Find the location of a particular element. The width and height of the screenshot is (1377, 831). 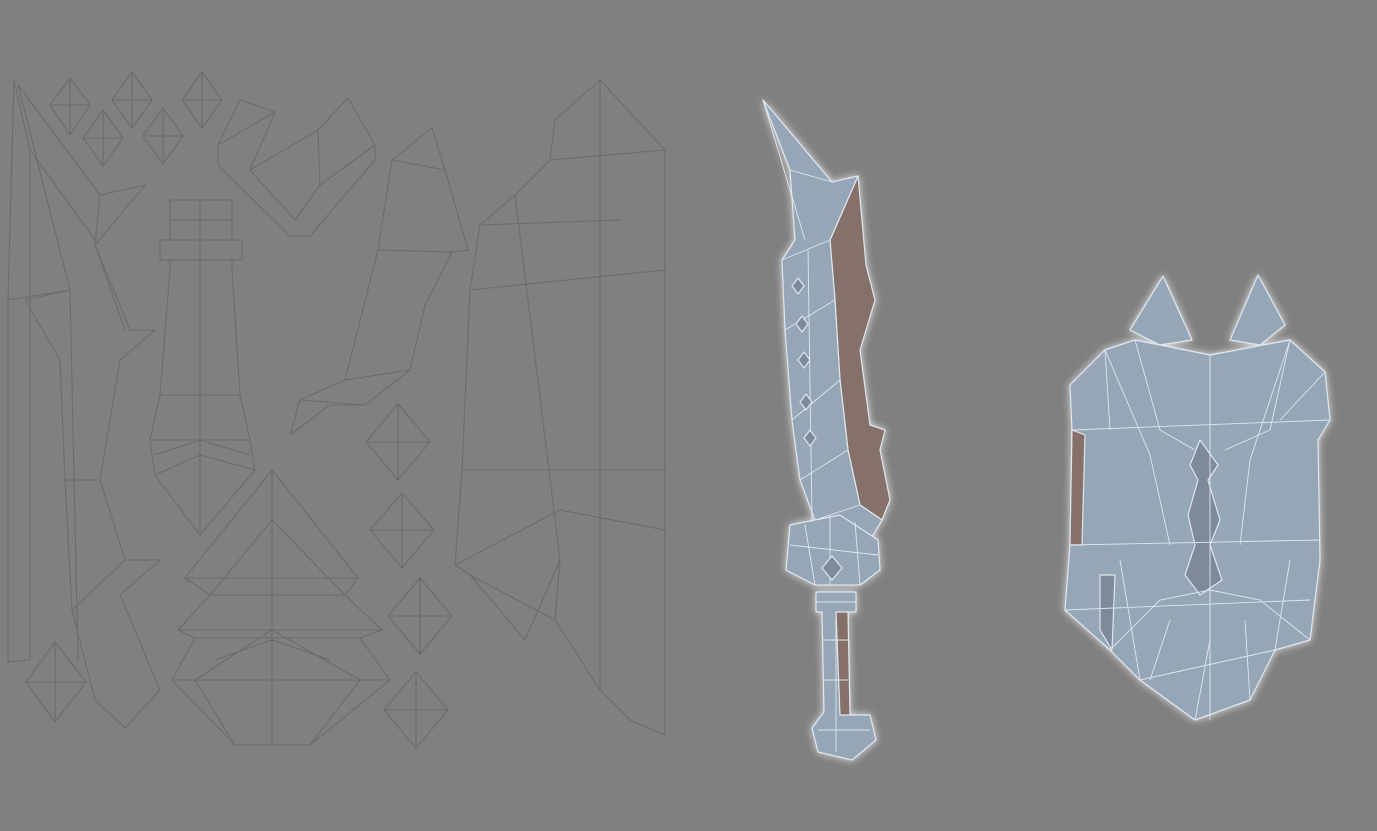

uv-island-hilt is located at coordinates (202, 367).